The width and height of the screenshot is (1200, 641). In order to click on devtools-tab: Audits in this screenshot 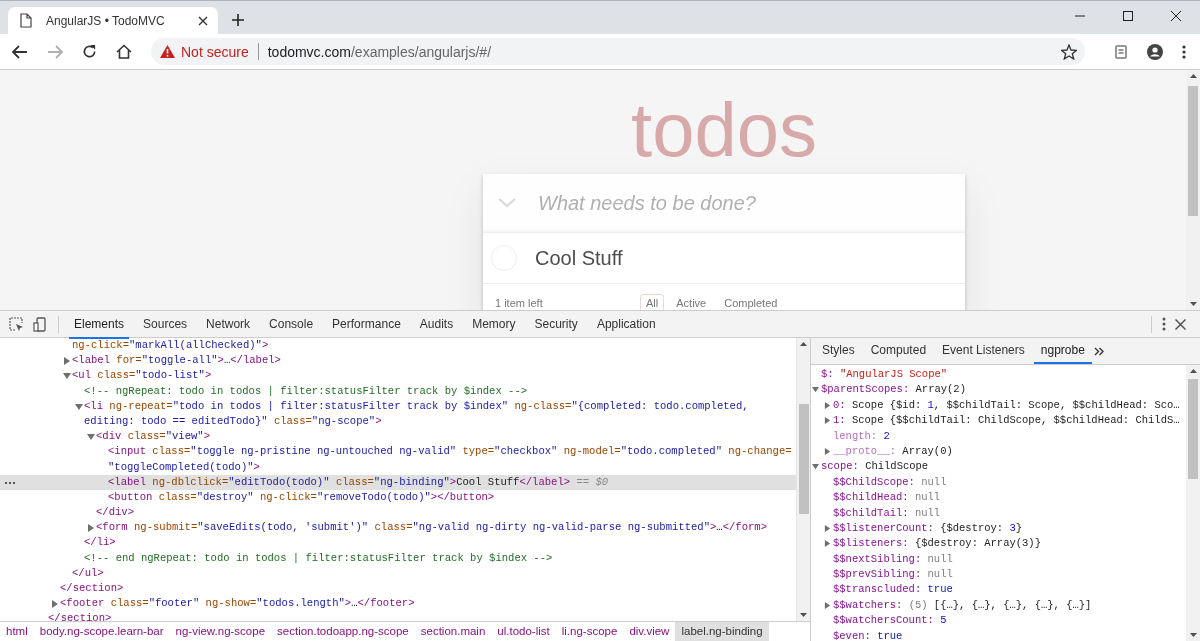, I will do `click(436, 325)`.